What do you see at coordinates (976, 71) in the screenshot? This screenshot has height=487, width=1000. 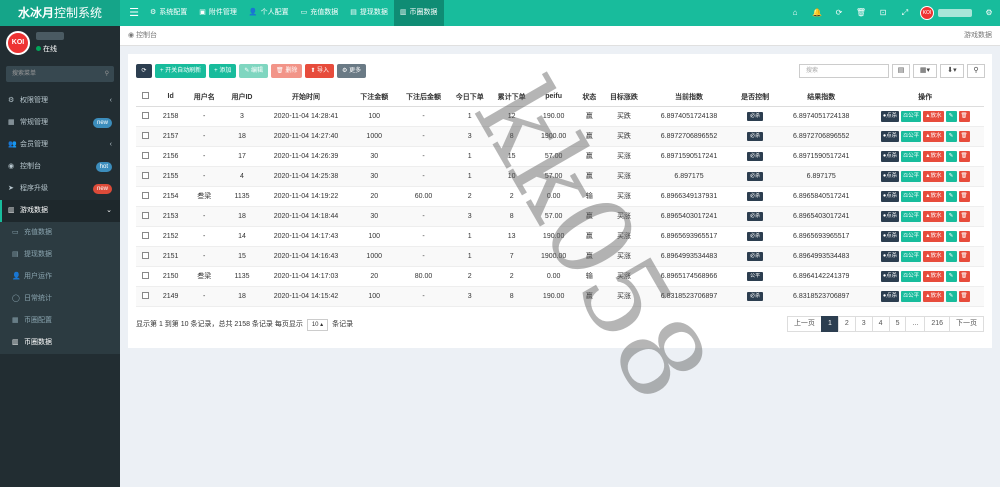 I see `search-icon: ⚲` at bounding box center [976, 71].